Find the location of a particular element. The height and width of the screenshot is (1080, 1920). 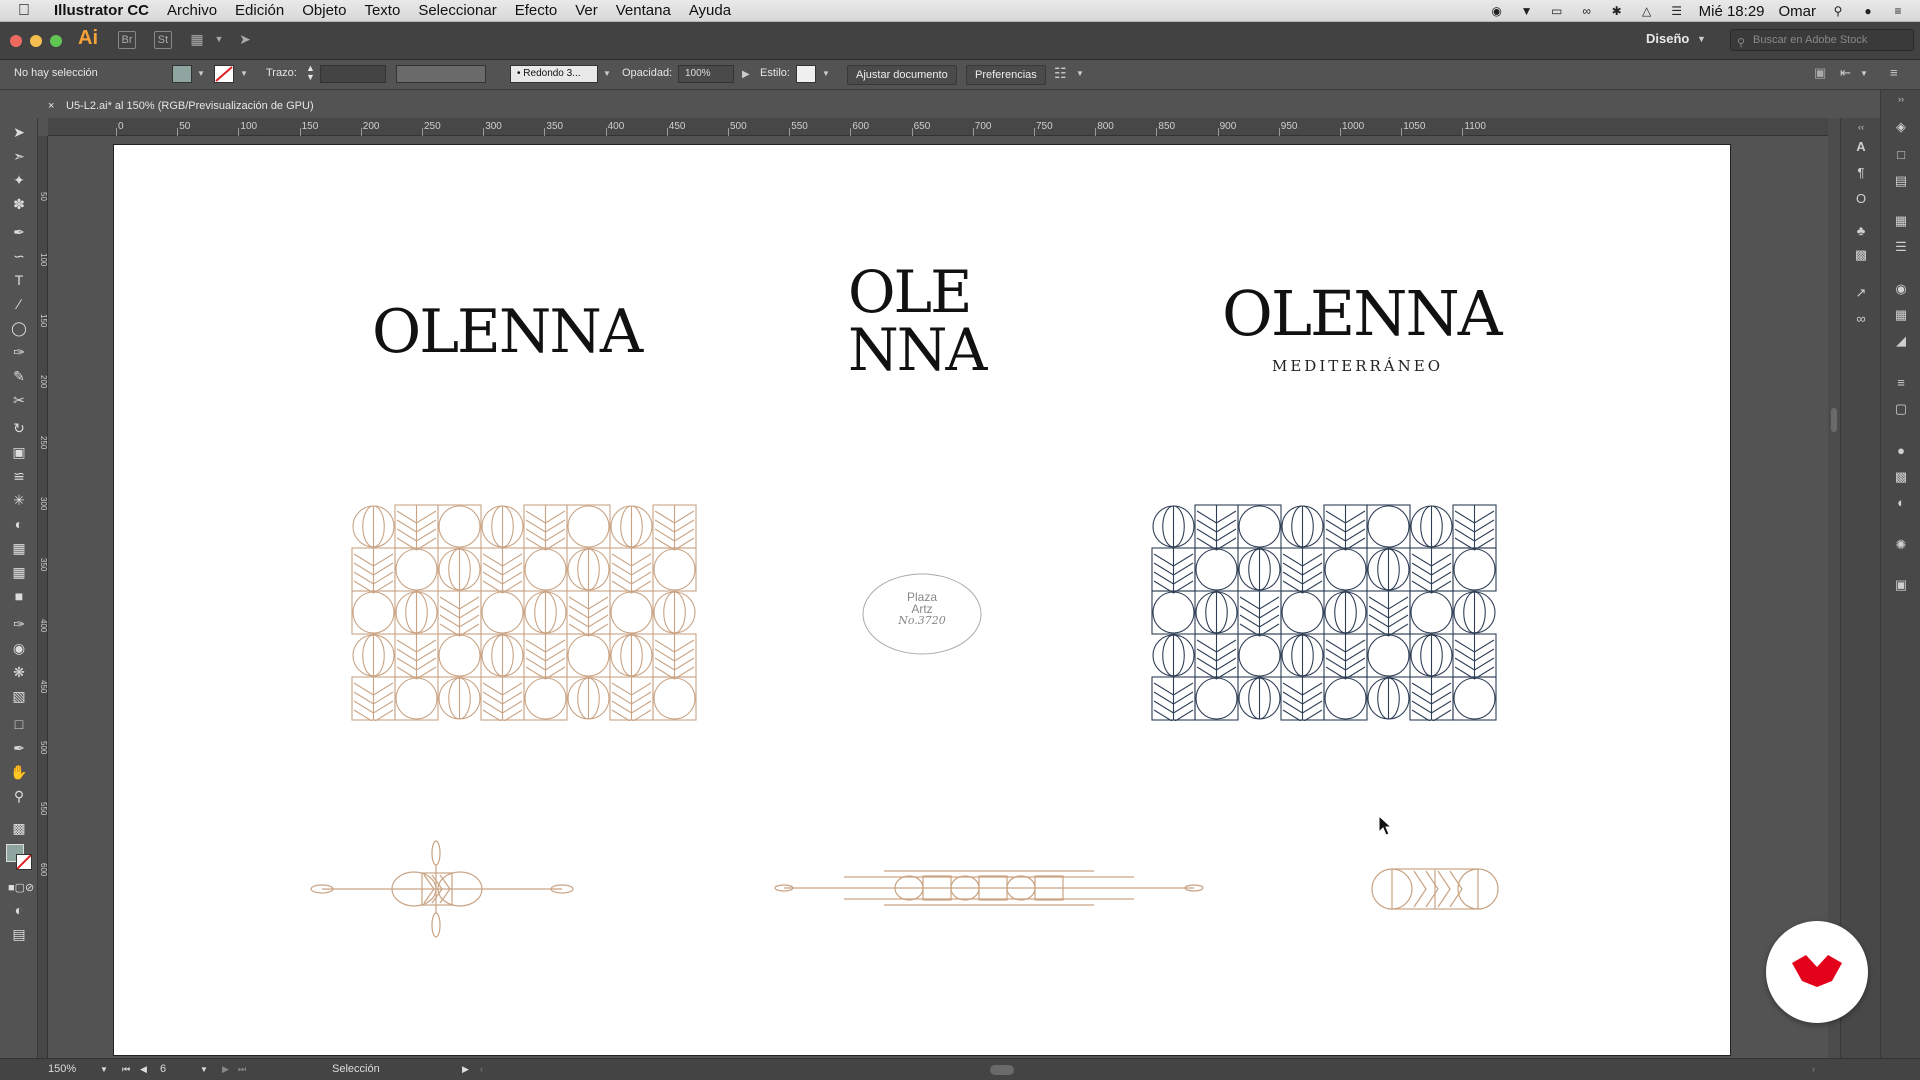

menu-ventana: Ventana is located at coordinates (643, 10).